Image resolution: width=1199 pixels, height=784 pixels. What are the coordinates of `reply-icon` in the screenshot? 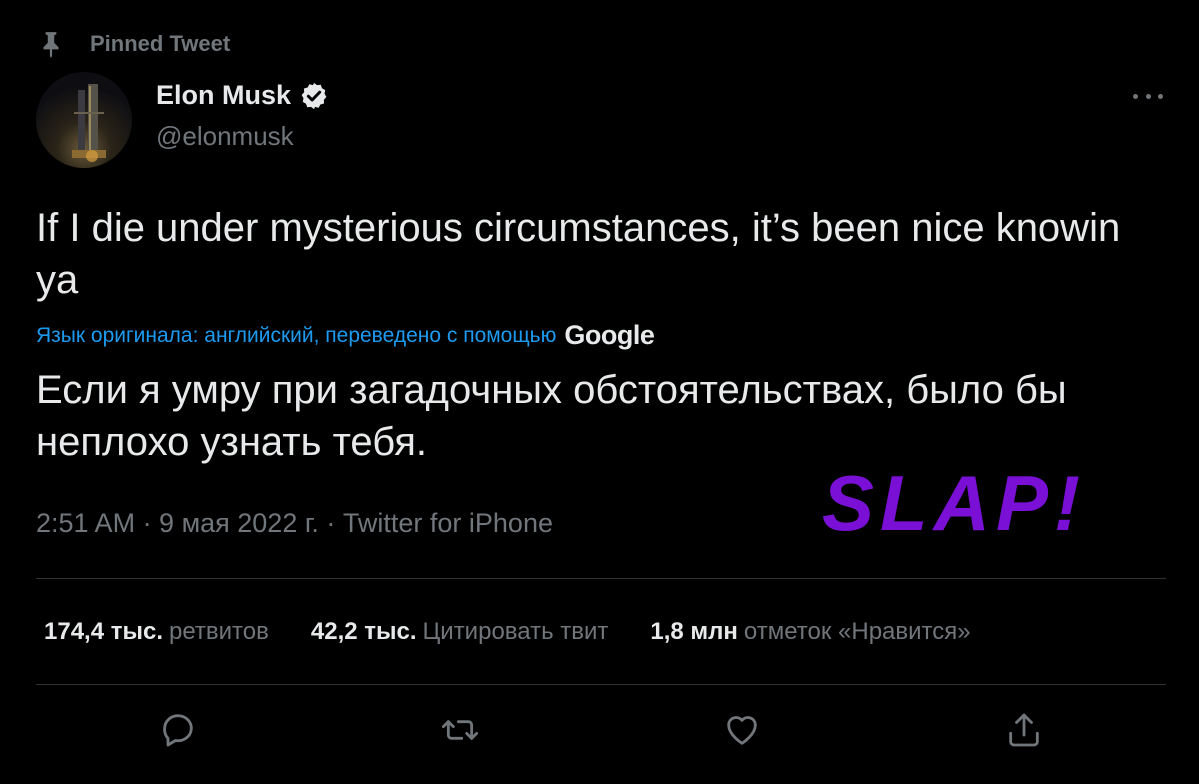 It's located at (178, 730).